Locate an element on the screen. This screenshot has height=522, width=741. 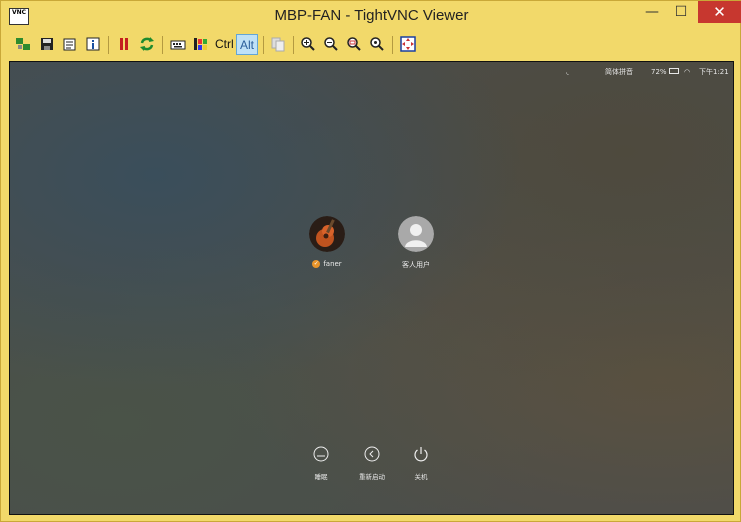
refresh-button is located at coordinates (147, 44).